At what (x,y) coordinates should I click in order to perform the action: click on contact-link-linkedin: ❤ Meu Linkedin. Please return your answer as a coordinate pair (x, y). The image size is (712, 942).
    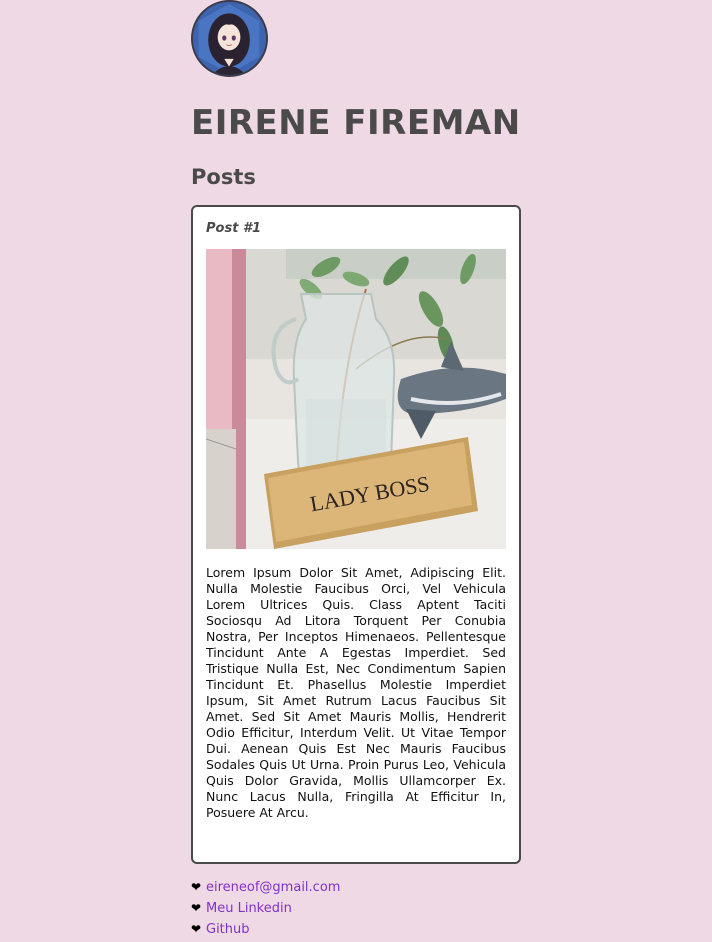
    Looking at the image, I should click on (265, 908).